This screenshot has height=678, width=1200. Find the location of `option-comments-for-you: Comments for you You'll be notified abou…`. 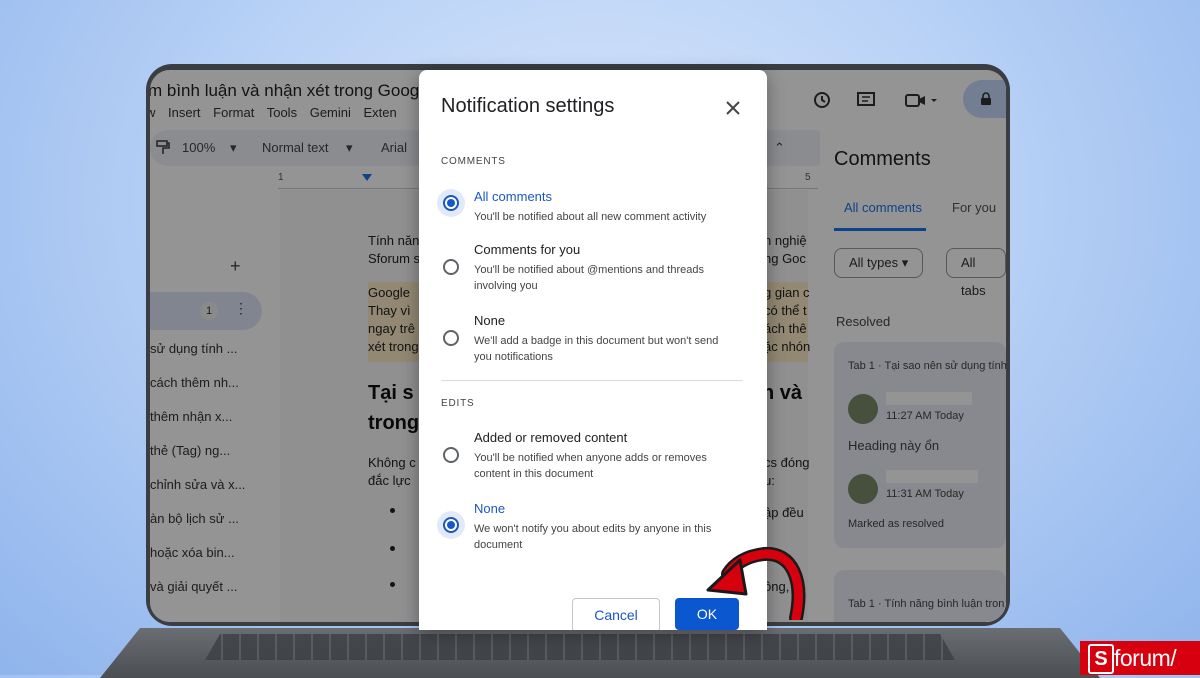

option-comments-for-you: Comments for you You'll be notified abou… is located at coordinates (592, 269).